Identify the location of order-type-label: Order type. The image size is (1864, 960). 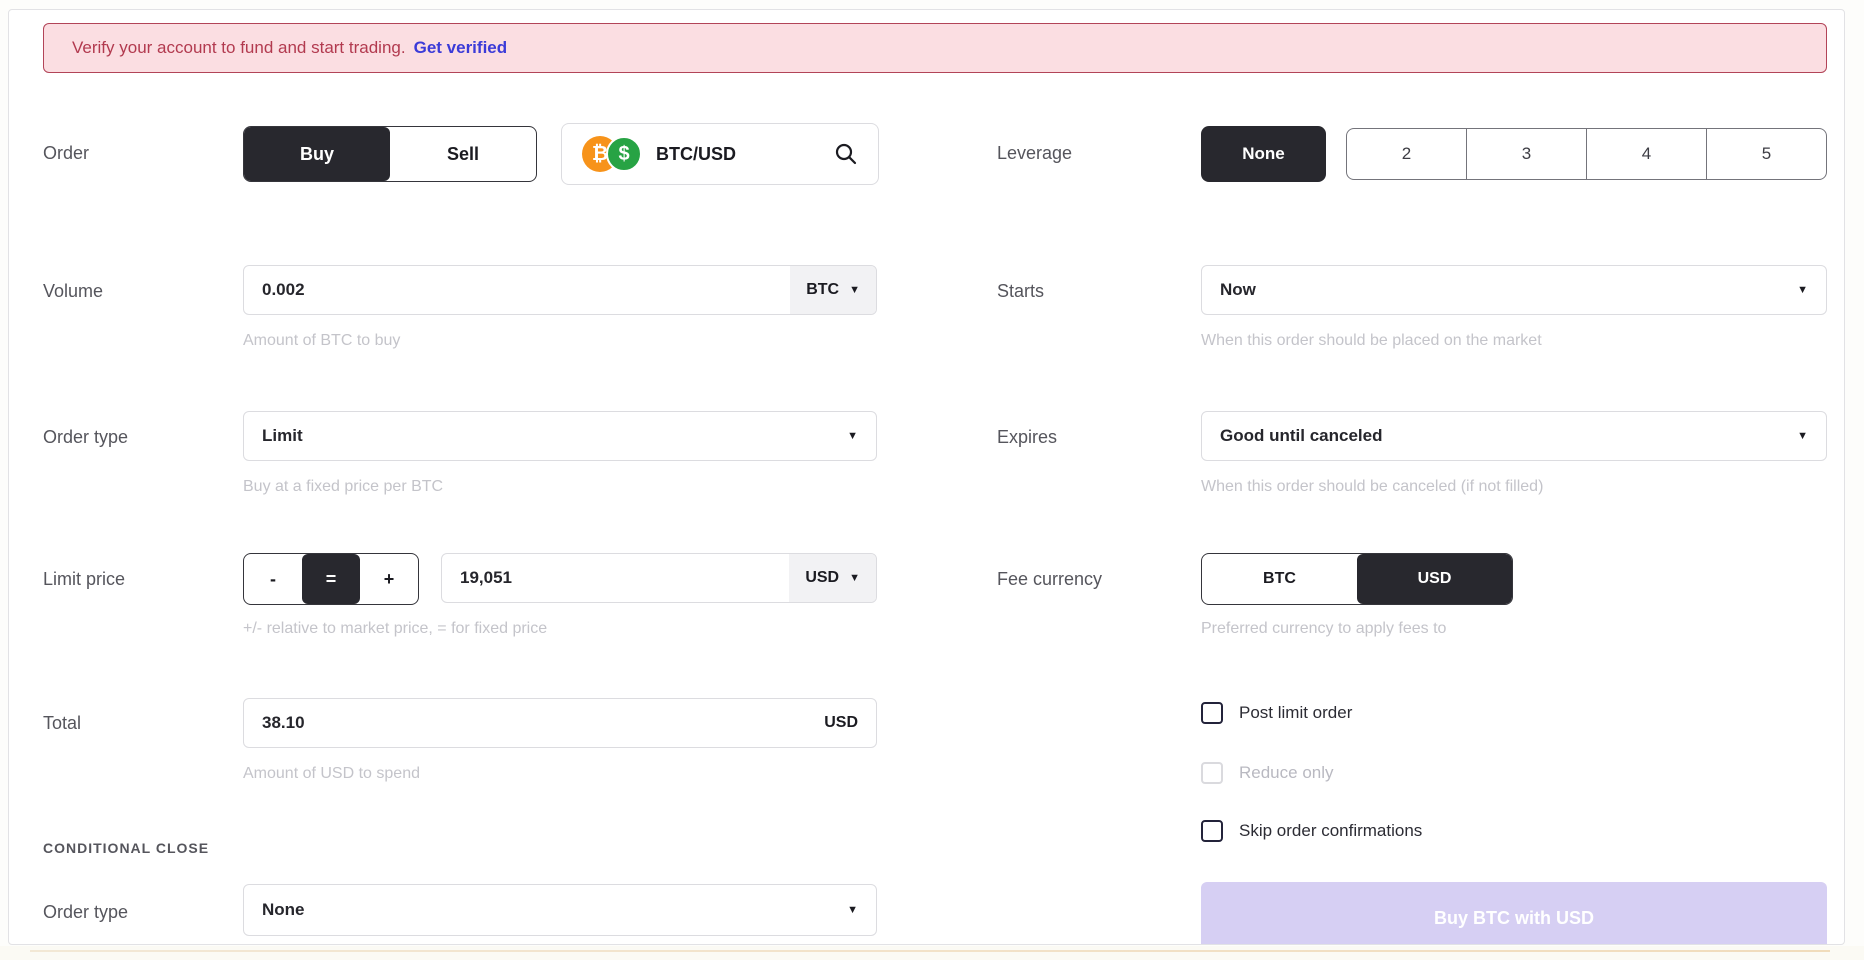
(86, 437).